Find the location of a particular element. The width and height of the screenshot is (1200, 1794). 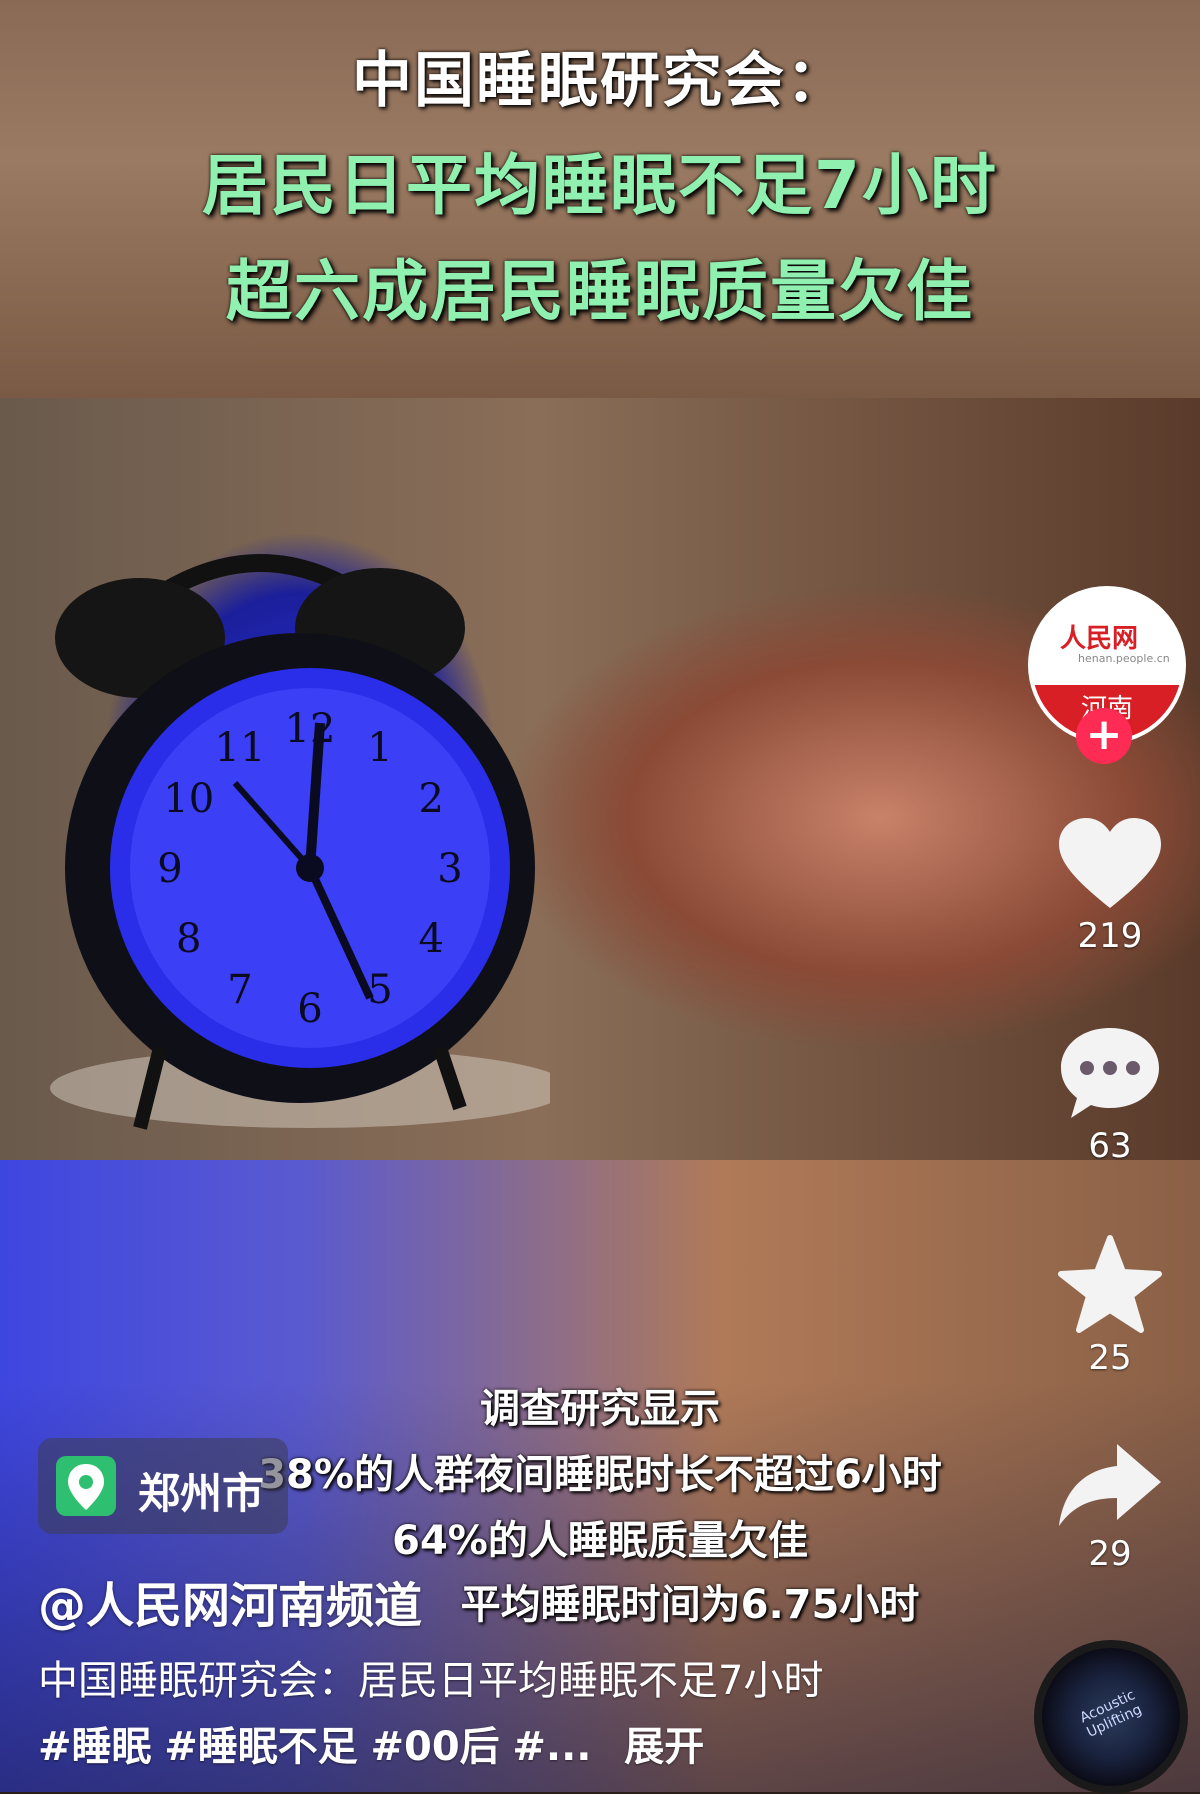

clock-numeral: 8 is located at coordinates (188, 939).